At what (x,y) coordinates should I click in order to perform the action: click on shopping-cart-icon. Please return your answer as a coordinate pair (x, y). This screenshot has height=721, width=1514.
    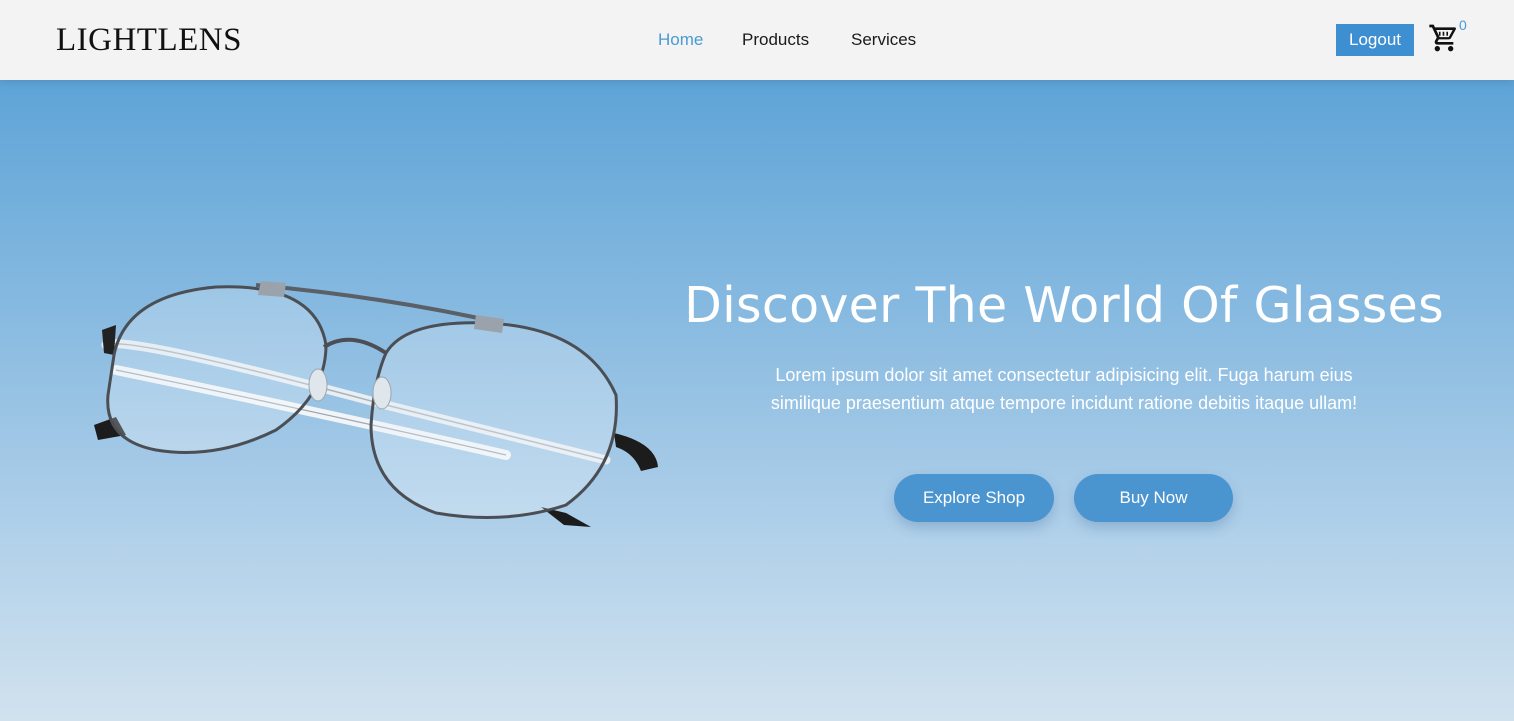
    Looking at the image, I should click on (1443, 38).